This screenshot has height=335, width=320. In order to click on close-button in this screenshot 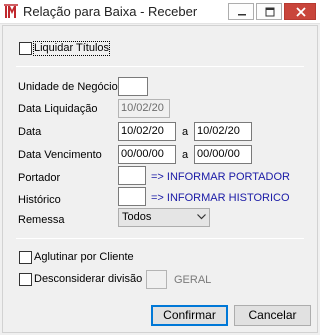, I will do `click(300, 11)`.